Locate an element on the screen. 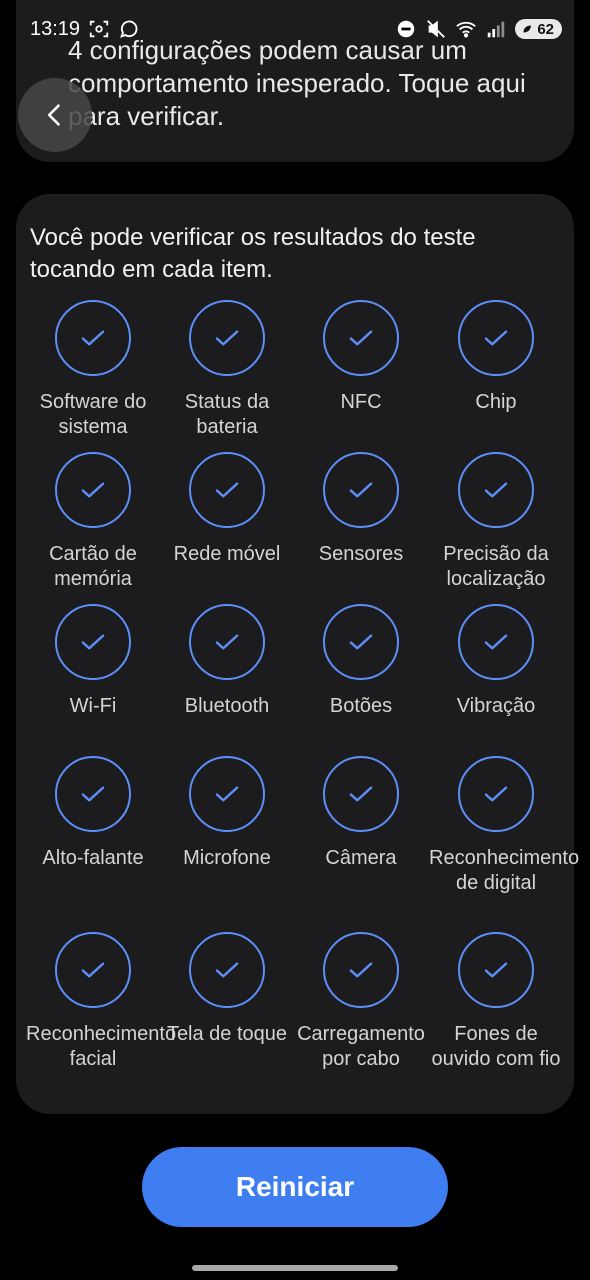 The width and height of the screenshot is (590, 1280). item-label: Rede móvel is located at coordinates (227, 554).